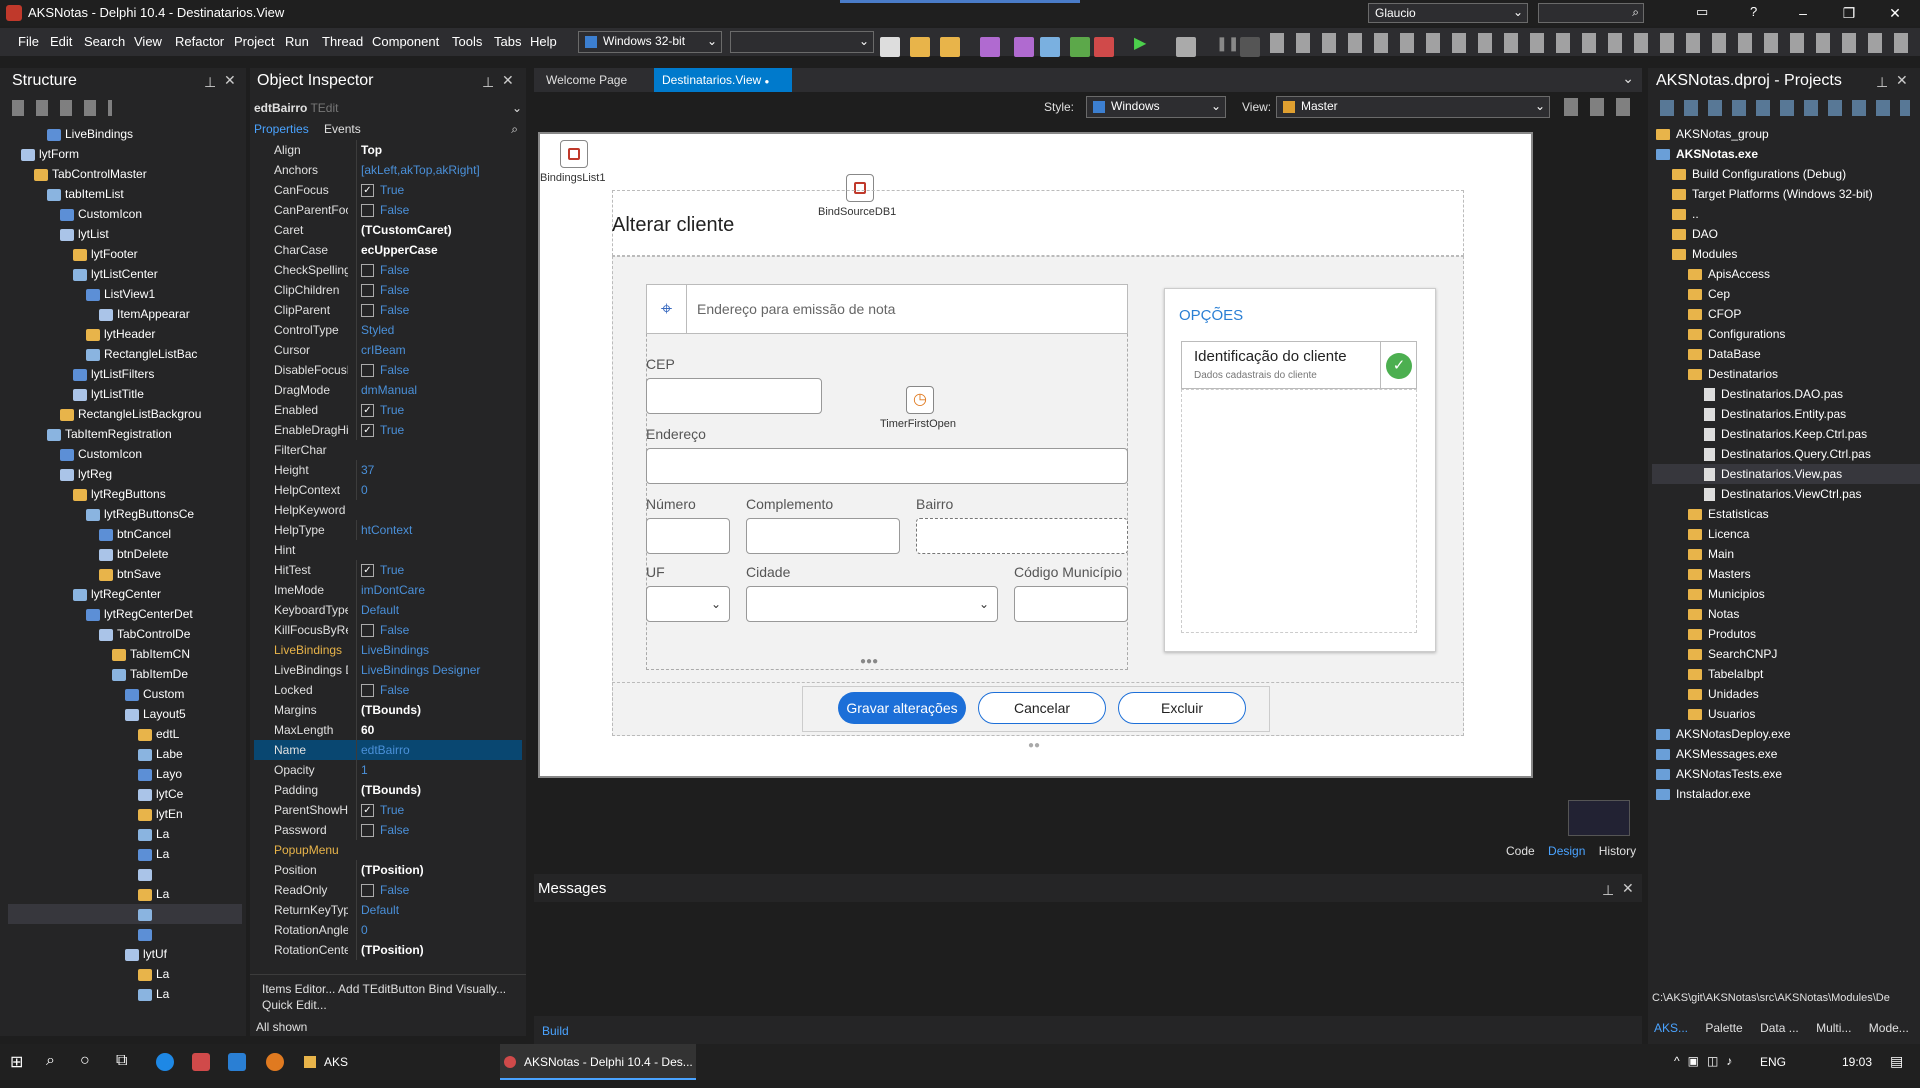 This screenshot has width=1920, height=1088. Describe the element at coordinates (1786, 234) in the screenshot. I see `project-node: DAO` at that location.